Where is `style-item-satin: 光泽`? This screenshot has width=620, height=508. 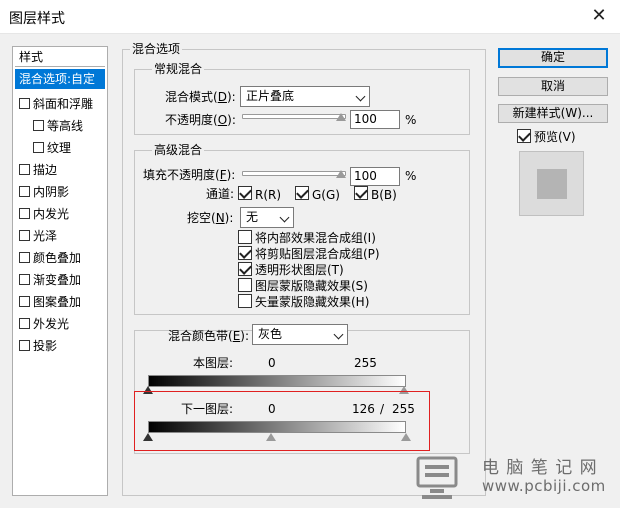
style-item-satin: 光泽 is located at coordinates (60, 236).